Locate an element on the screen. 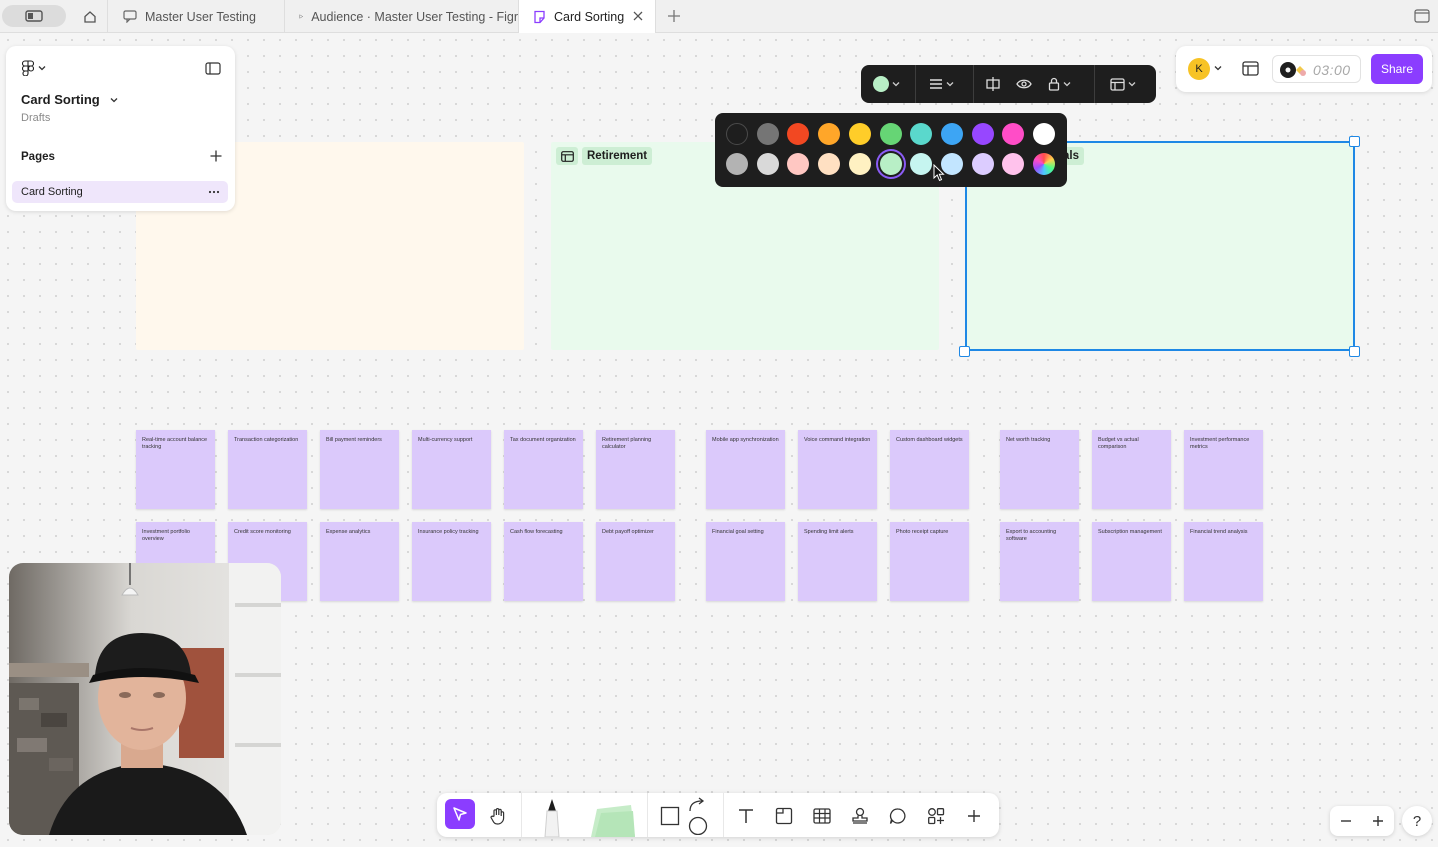 This screenshot has width=1438, height=847. new-tab-plus-icon is located at coordinates (674, 16).